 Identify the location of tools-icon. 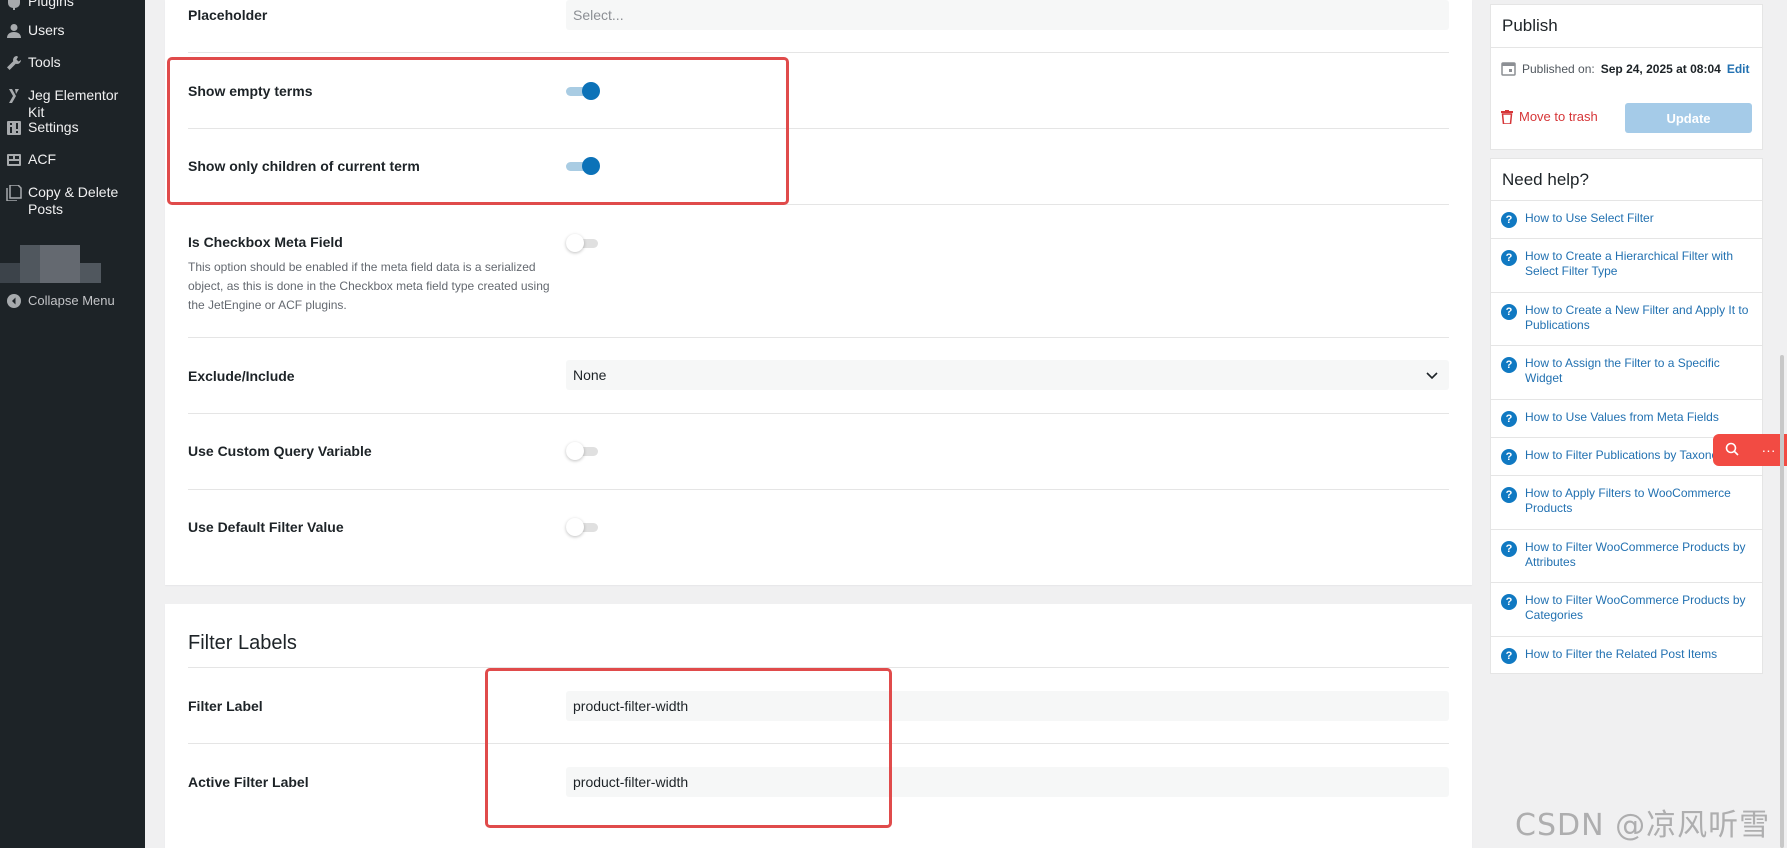
(14, 62).